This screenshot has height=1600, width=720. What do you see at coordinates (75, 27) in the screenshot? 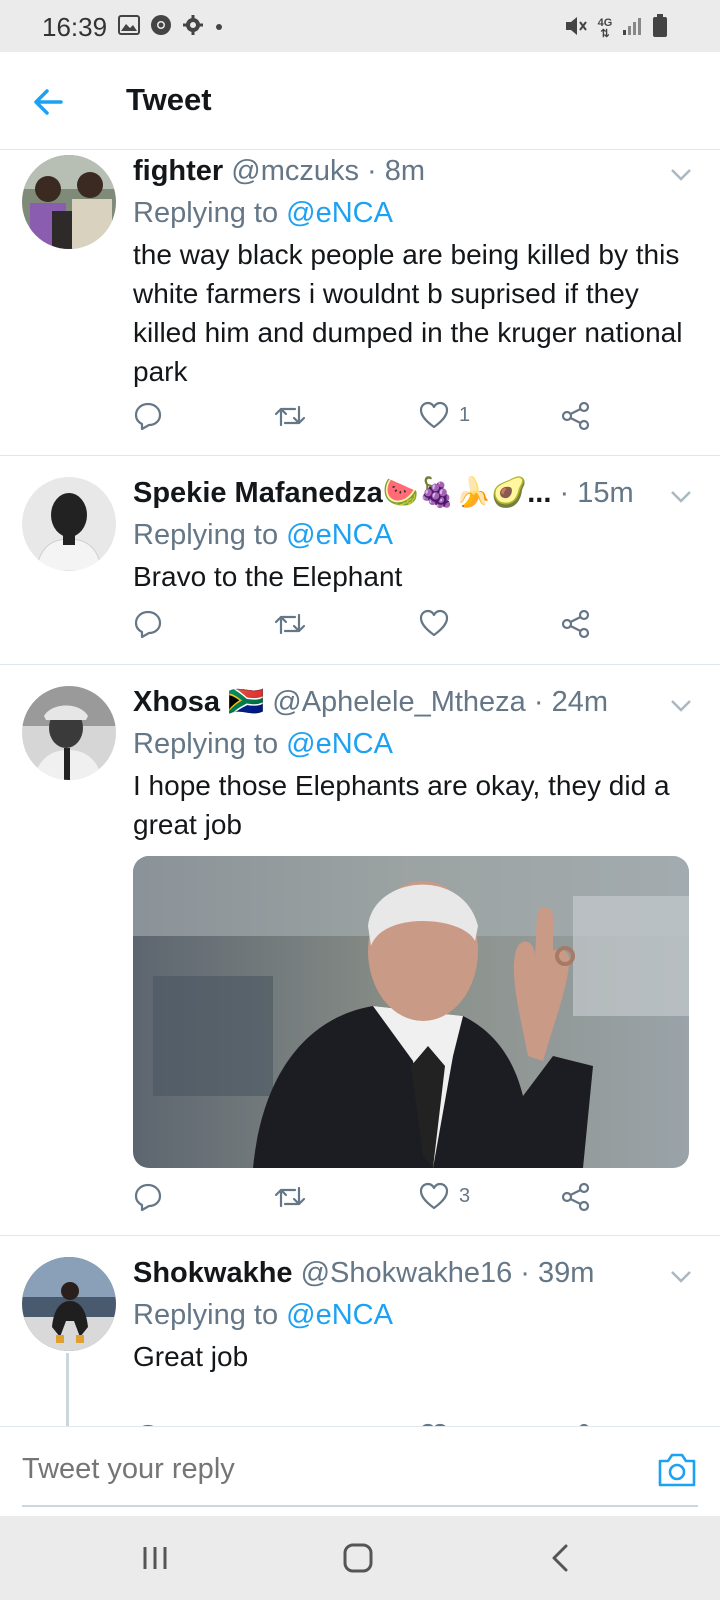
I see `status-time: 16:39` at bounding box center [75, 27].